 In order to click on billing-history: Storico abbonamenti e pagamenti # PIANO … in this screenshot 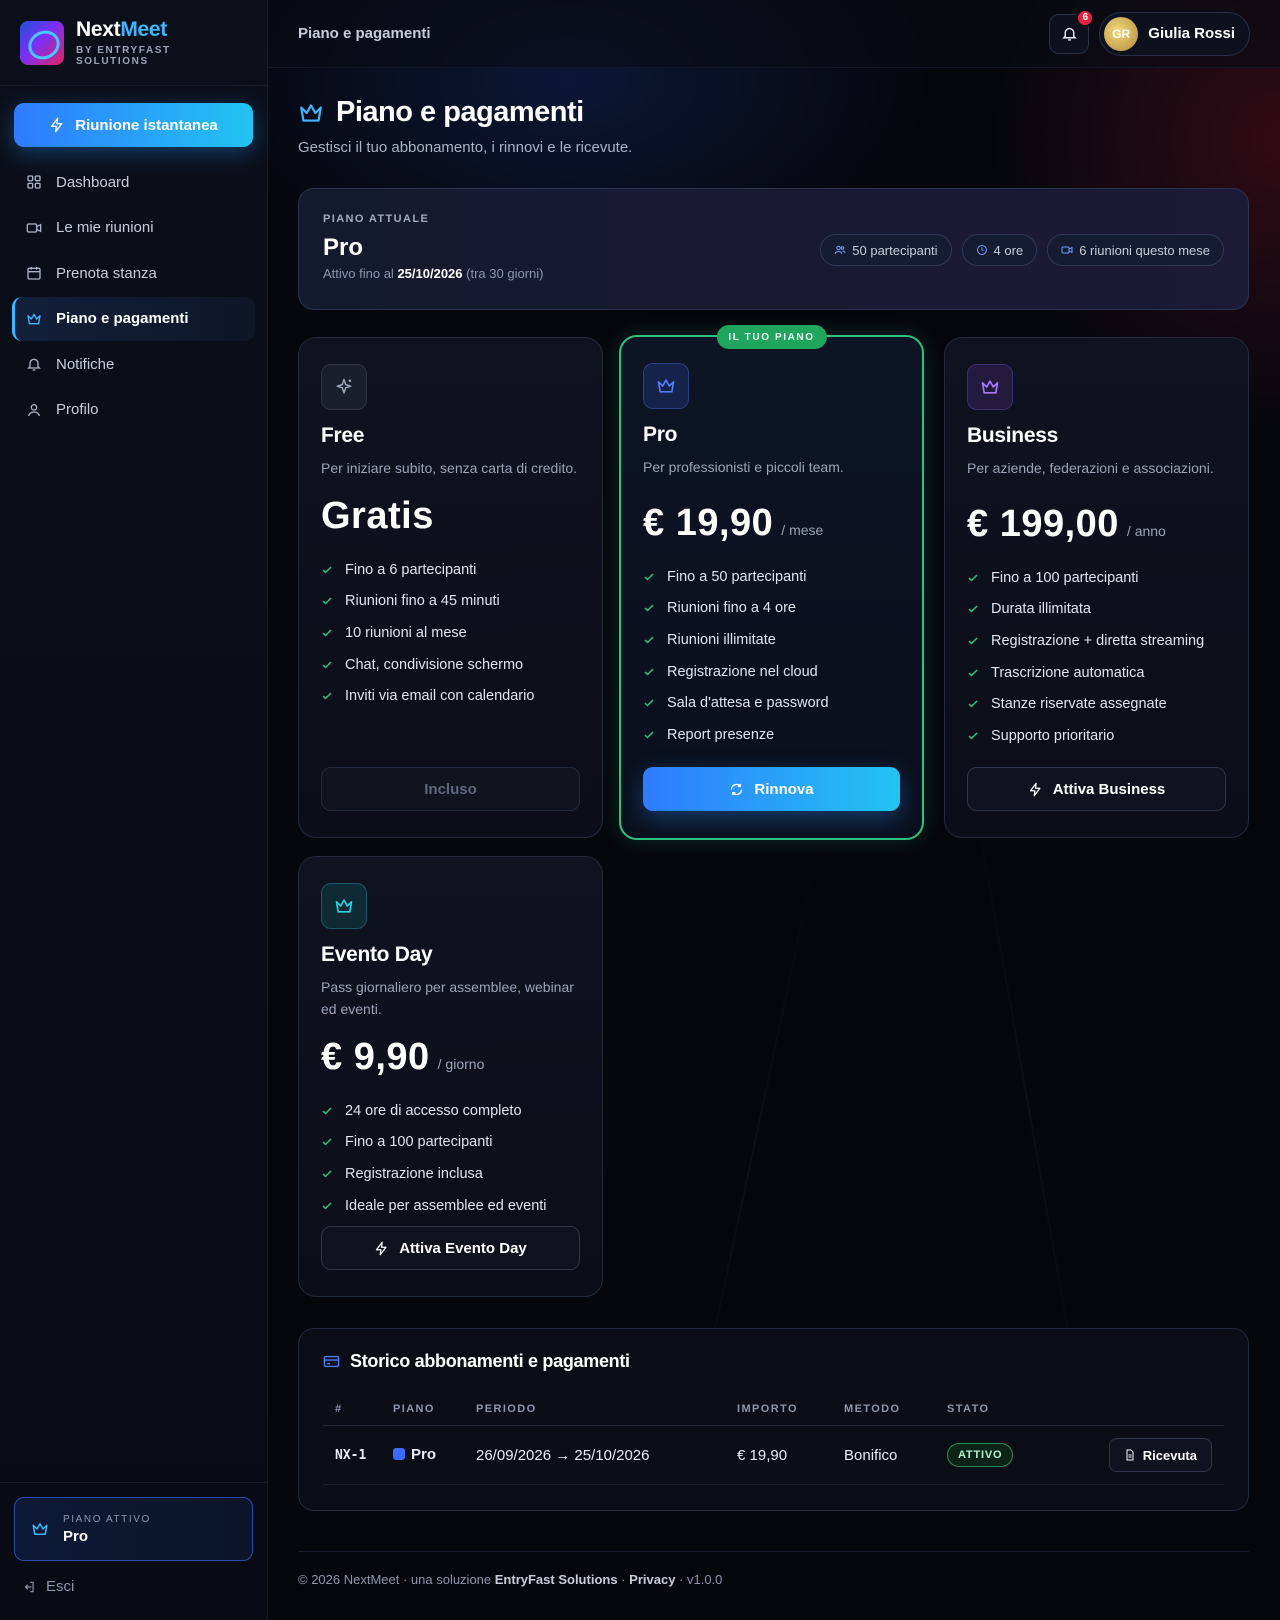, I will do `click(773, 1419)`.